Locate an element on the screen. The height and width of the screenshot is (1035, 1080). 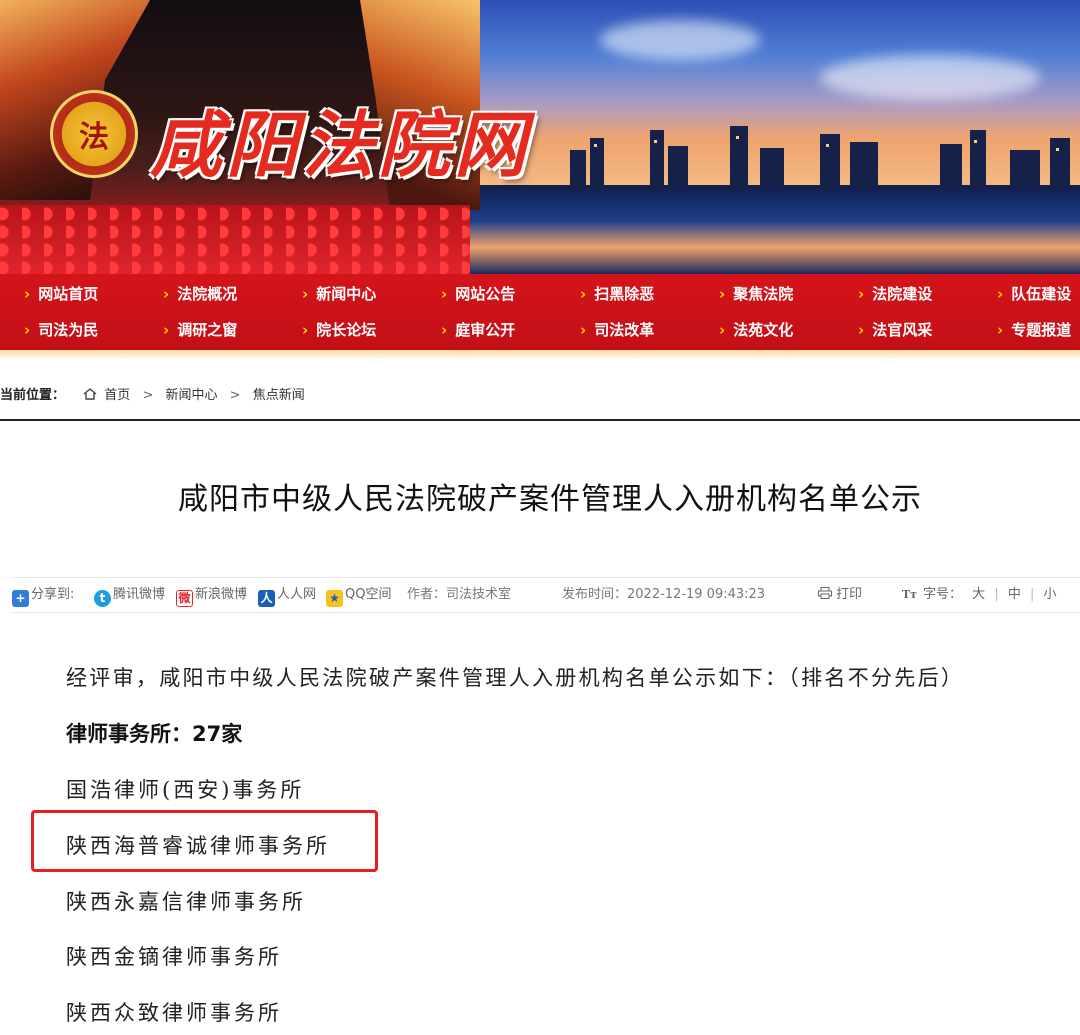
share-plus-icon: + is located at coordinates (20, 598).